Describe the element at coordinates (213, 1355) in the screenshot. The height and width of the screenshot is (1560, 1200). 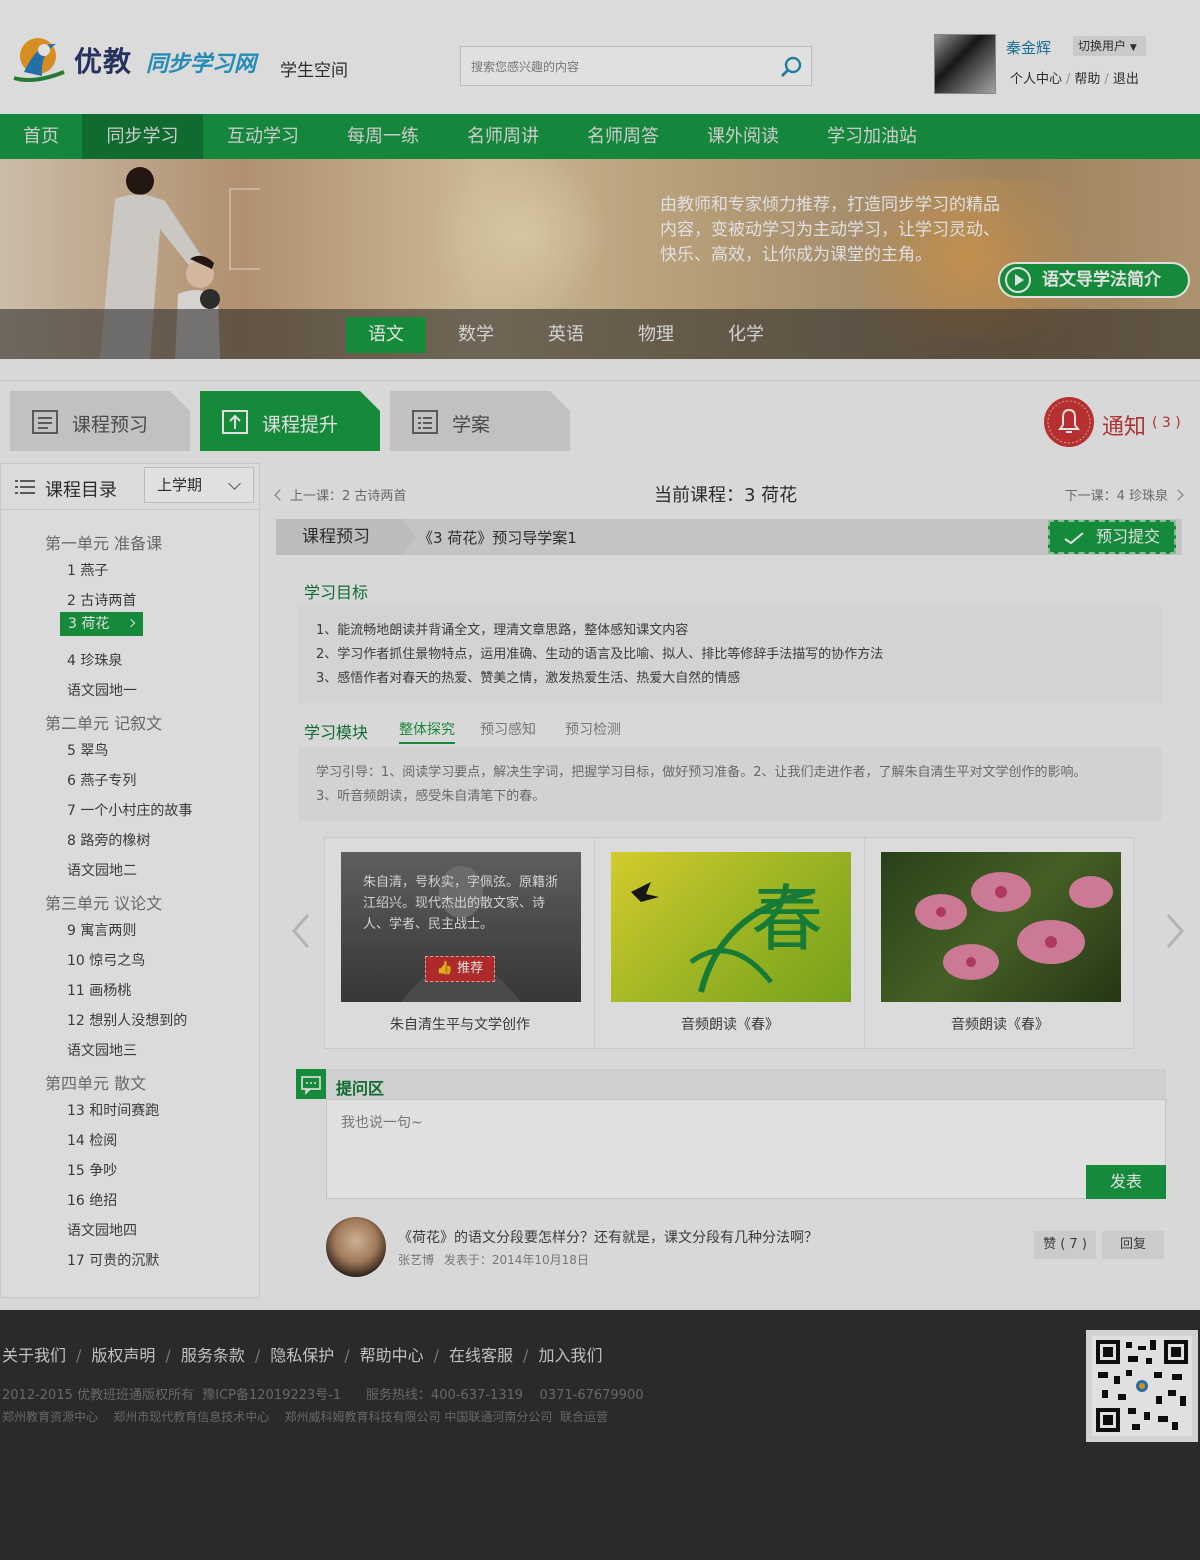
I see `footer-link-terms: 服务条款` at that location.